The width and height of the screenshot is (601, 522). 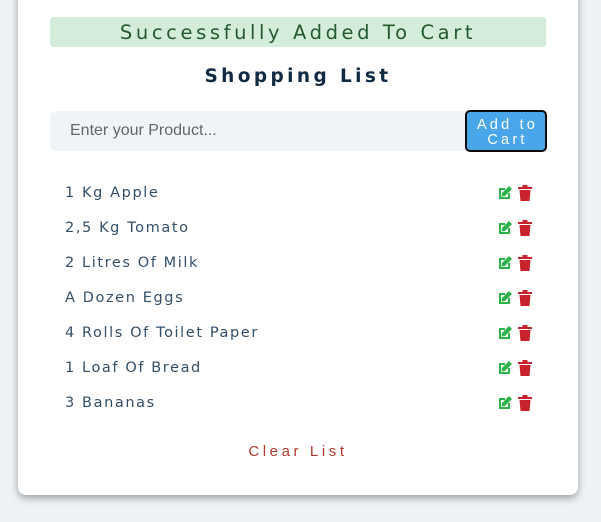 I want to click on success-alert: Successfully Added To Cart, so click(x=298, y=32).